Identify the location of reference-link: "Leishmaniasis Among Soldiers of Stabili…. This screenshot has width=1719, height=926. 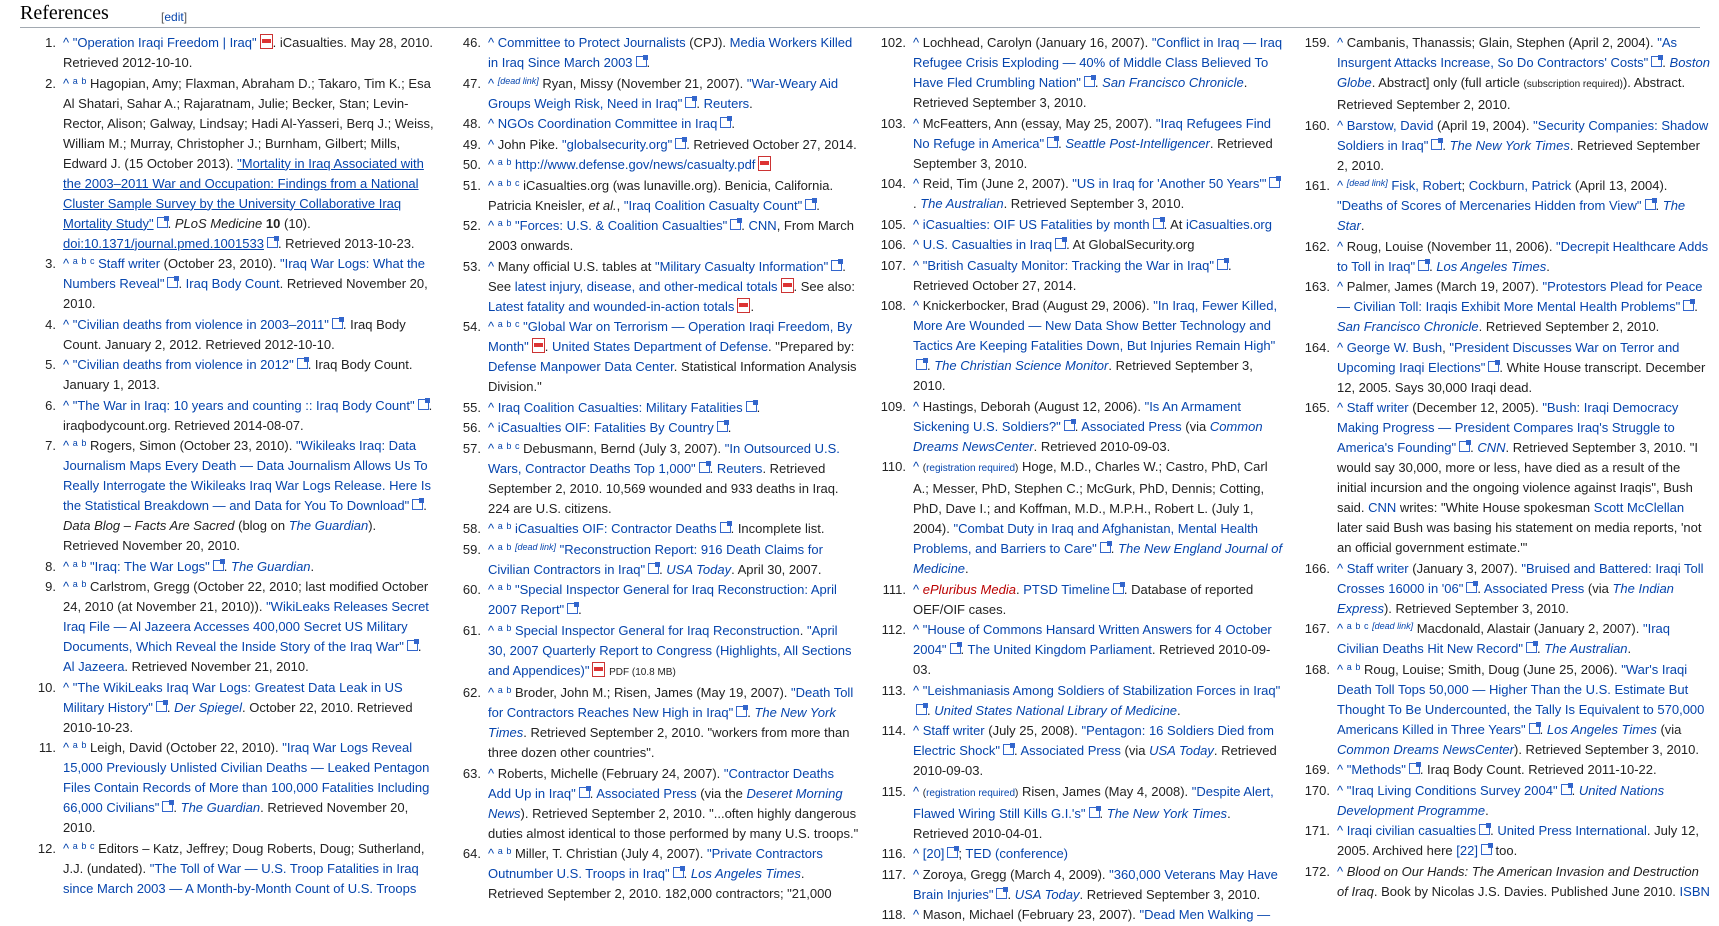
(1102, 690).